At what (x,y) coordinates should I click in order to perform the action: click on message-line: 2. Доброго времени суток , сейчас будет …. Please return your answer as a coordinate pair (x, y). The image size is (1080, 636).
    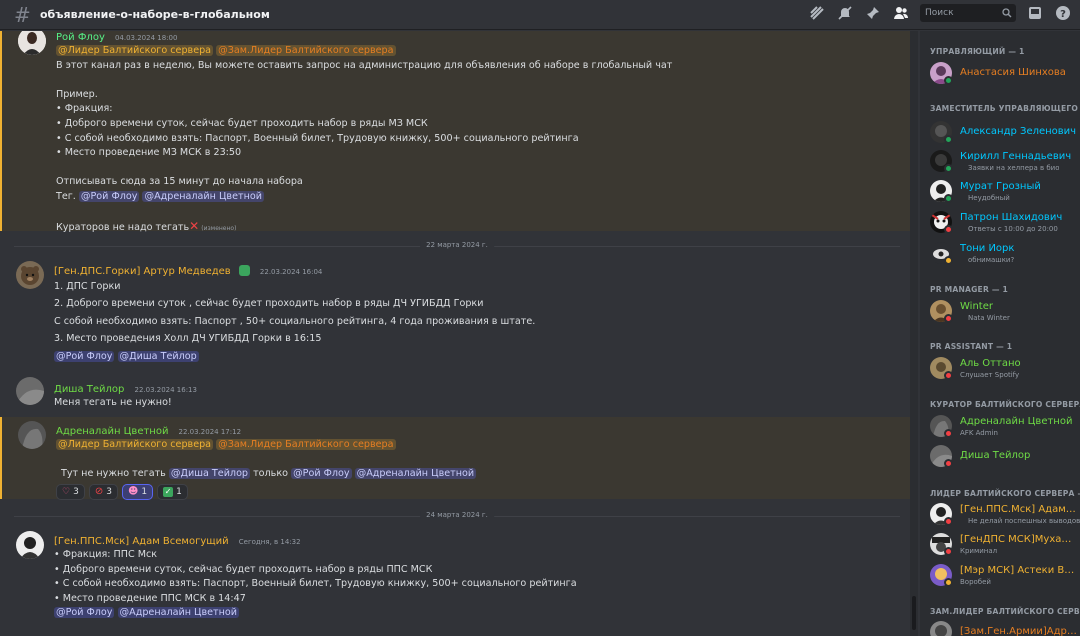
    Looking at the image, I should click on (269, 304).